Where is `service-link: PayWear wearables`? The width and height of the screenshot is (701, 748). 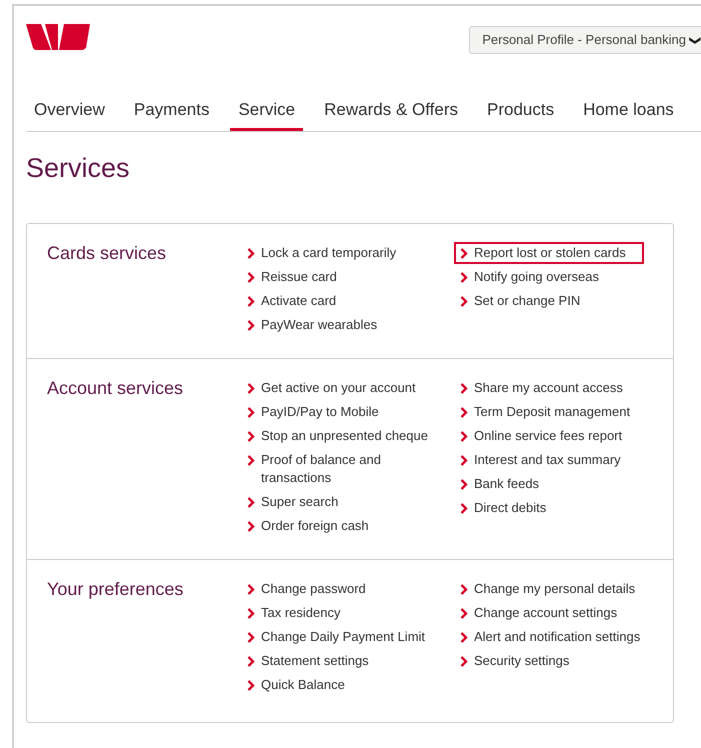 service-link: PayWear wearables is located at coordinates (312, 325).